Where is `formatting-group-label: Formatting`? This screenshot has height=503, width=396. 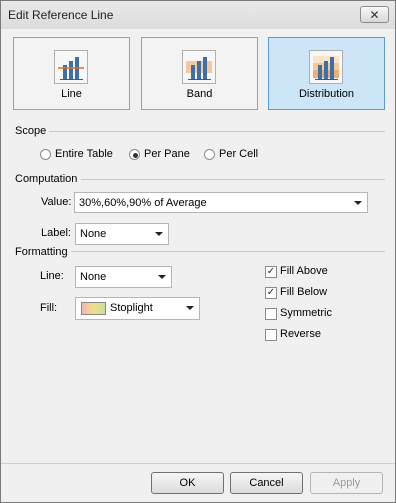 formatting-group-label: Formatting is located at coordinates (41, 252).